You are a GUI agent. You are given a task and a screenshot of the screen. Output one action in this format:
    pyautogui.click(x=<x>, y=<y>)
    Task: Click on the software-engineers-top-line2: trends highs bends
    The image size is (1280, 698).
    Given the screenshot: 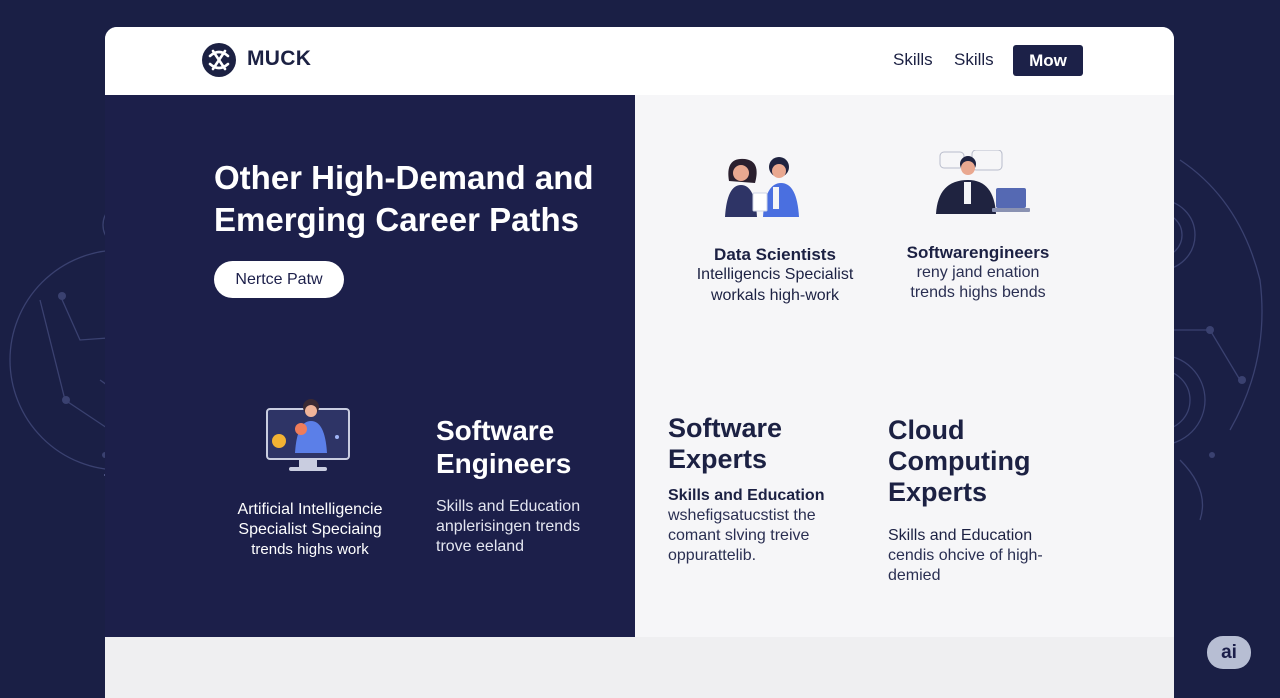 What is the action you would take?
    pyautogui.click(x=978, y=292)
    